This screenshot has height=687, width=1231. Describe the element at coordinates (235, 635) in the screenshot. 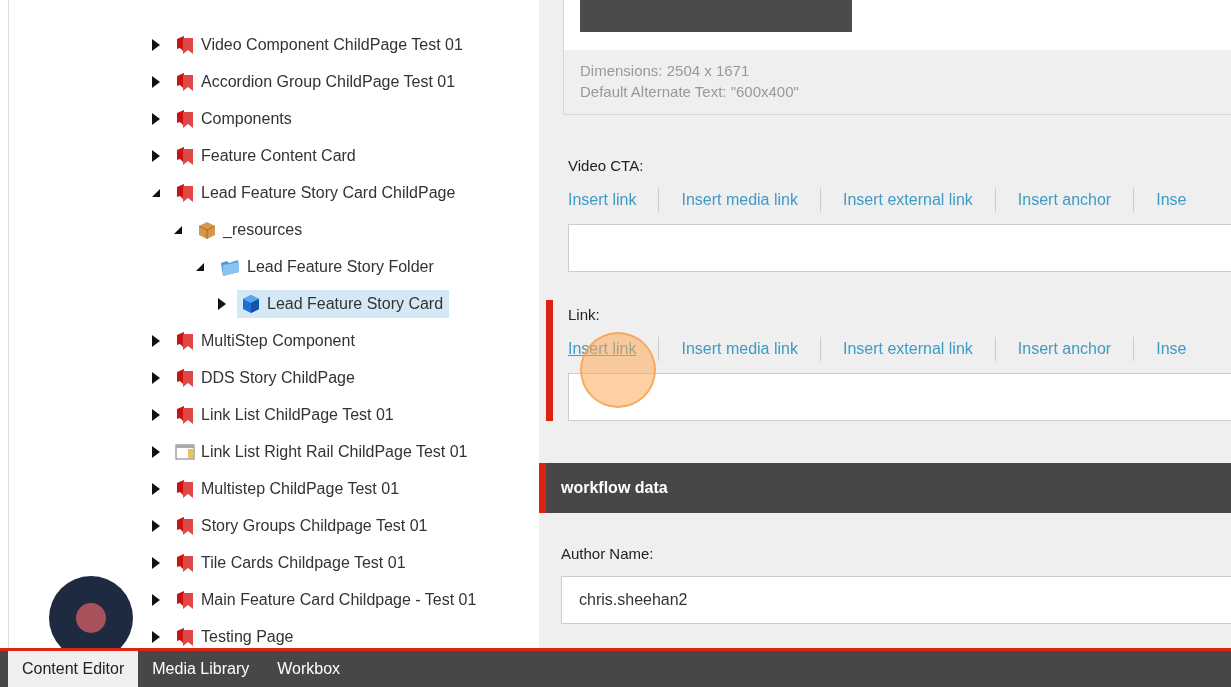

I see `tree-item: Testing Page` at that location.